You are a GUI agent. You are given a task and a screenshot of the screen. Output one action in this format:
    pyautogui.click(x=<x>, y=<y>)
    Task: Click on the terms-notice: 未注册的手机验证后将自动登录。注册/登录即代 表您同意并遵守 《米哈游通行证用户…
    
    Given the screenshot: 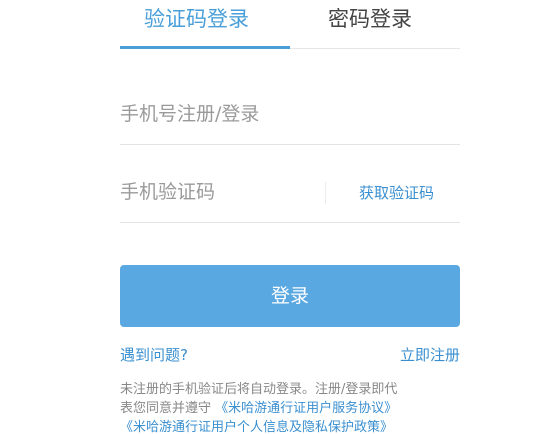 What is the action you would take?
    pyautogui.click(x=292, y=407)
    